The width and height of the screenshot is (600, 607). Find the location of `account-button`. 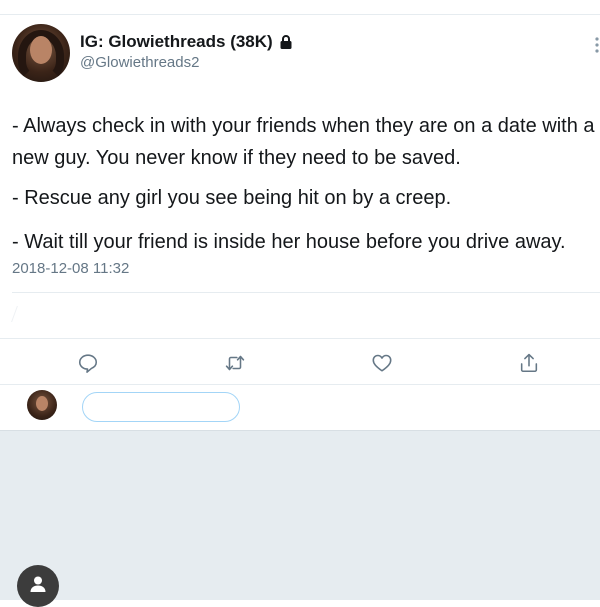

account-button is located at coordinates (38, 586).